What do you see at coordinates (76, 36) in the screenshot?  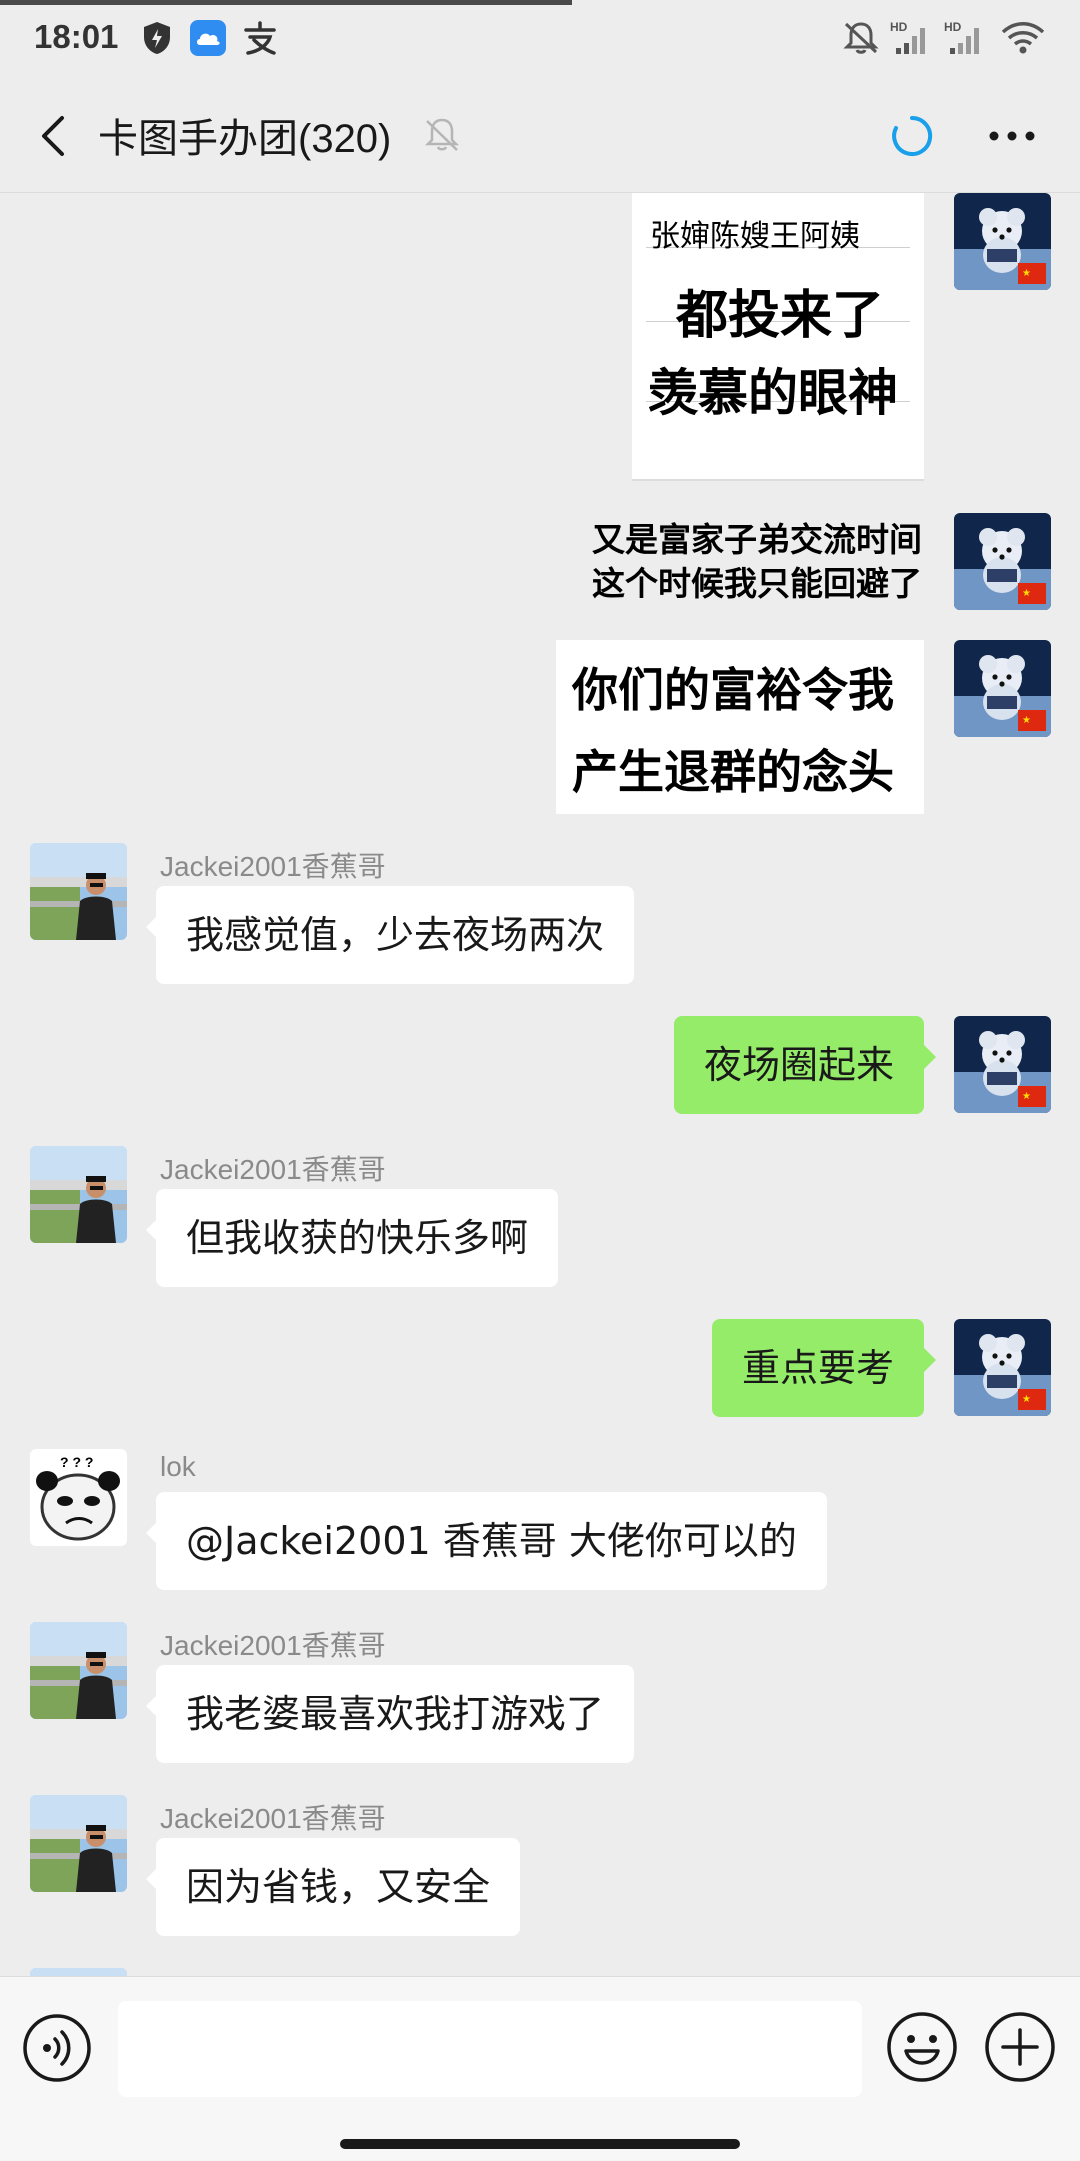 I see `status-time: 18:01` at bounding box center [76, 36].